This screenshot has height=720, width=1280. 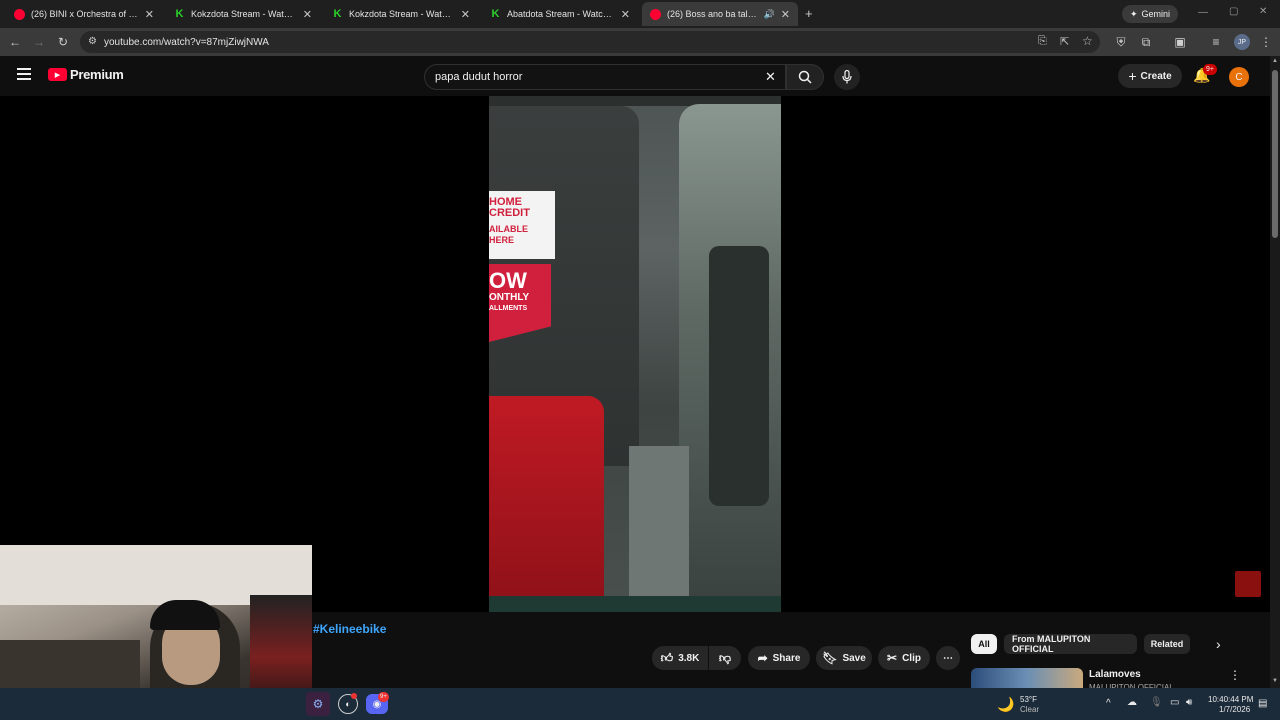 I want to click on reload-icon: ↻, so click(x=63, y=42).